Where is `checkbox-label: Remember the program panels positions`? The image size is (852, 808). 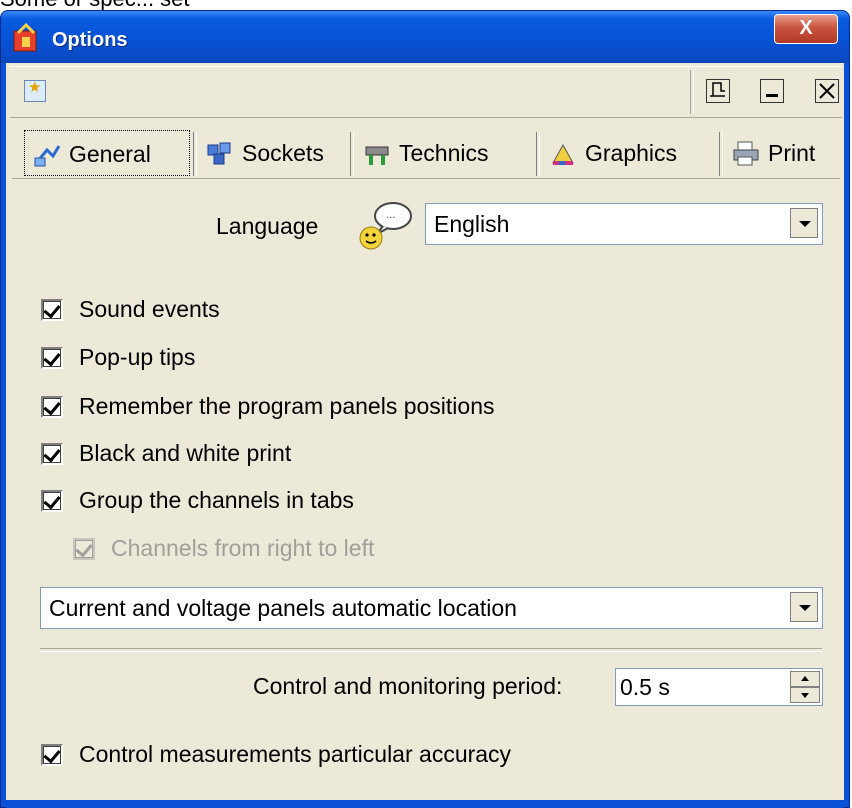
checkbox-label: Remember the program panels positions is located at coordinates (287, 406).